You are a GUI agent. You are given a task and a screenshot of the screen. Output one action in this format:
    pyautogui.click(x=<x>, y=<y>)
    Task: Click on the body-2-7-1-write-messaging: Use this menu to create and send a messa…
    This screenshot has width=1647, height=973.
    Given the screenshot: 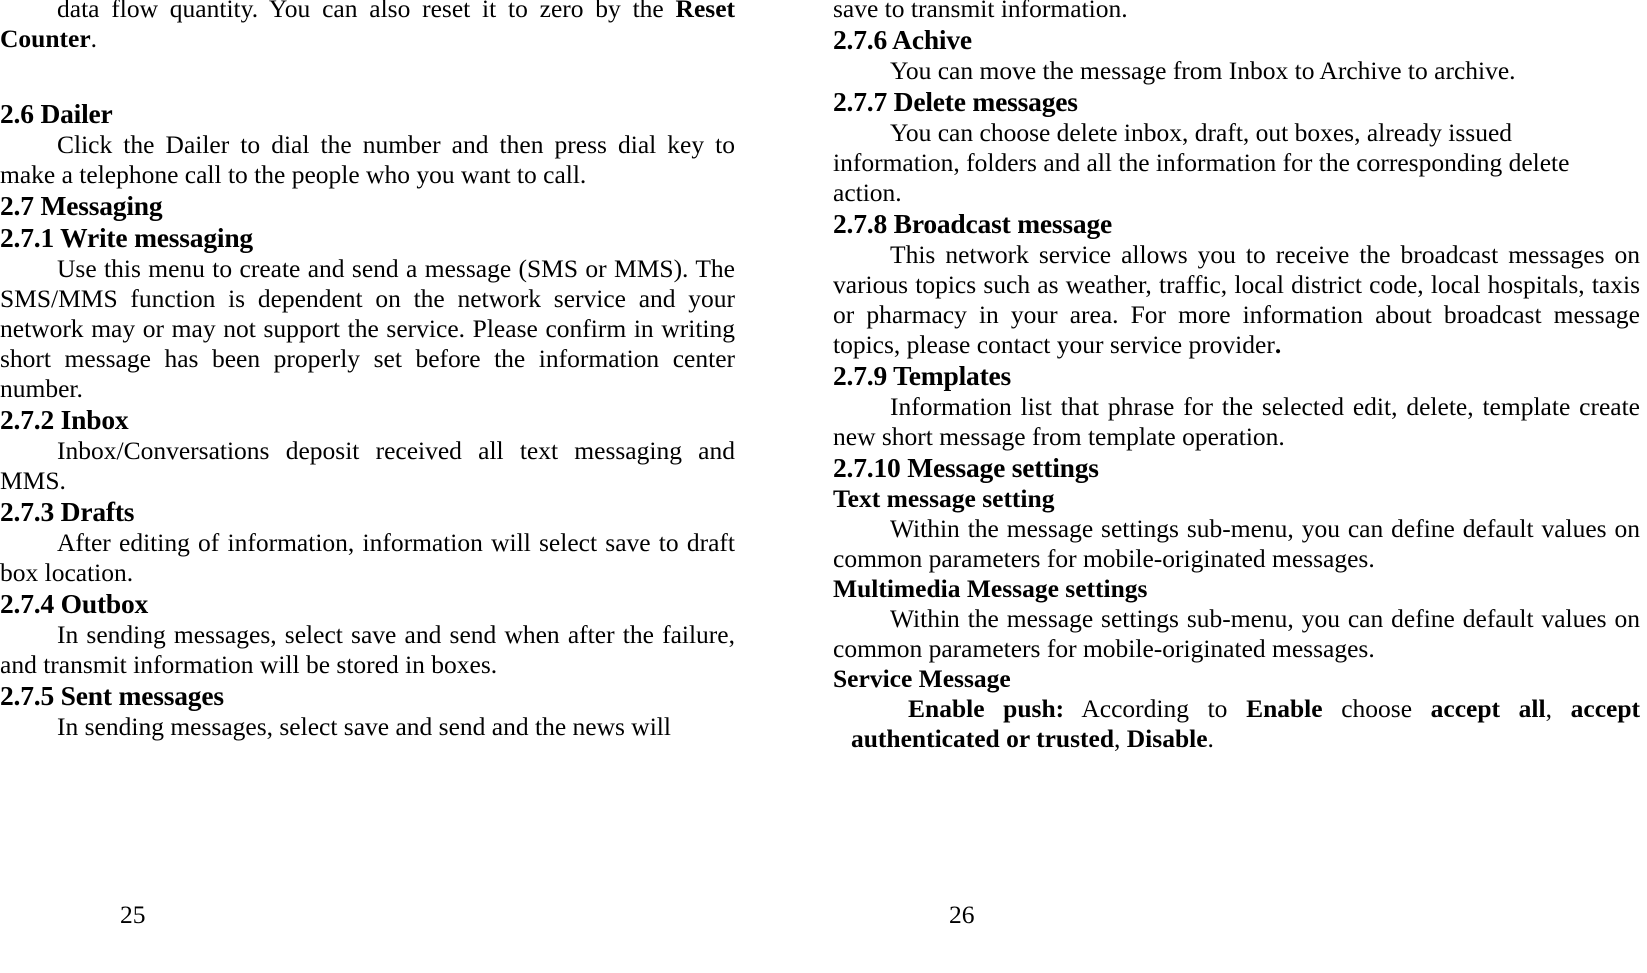 What is the action you would take?
    pyautogui.click(x=367, y=328)
    